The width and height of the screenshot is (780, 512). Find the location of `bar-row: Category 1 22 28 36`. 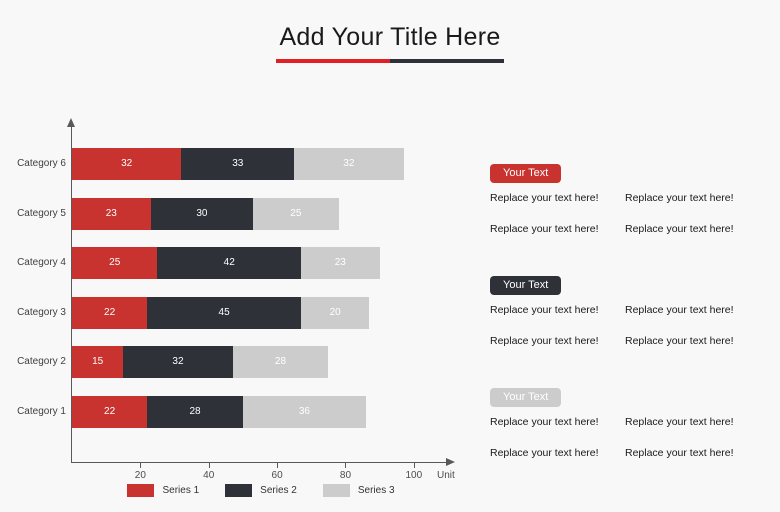

bar-row: Category 1 22 28 36 is located at coordinates (191, 411).